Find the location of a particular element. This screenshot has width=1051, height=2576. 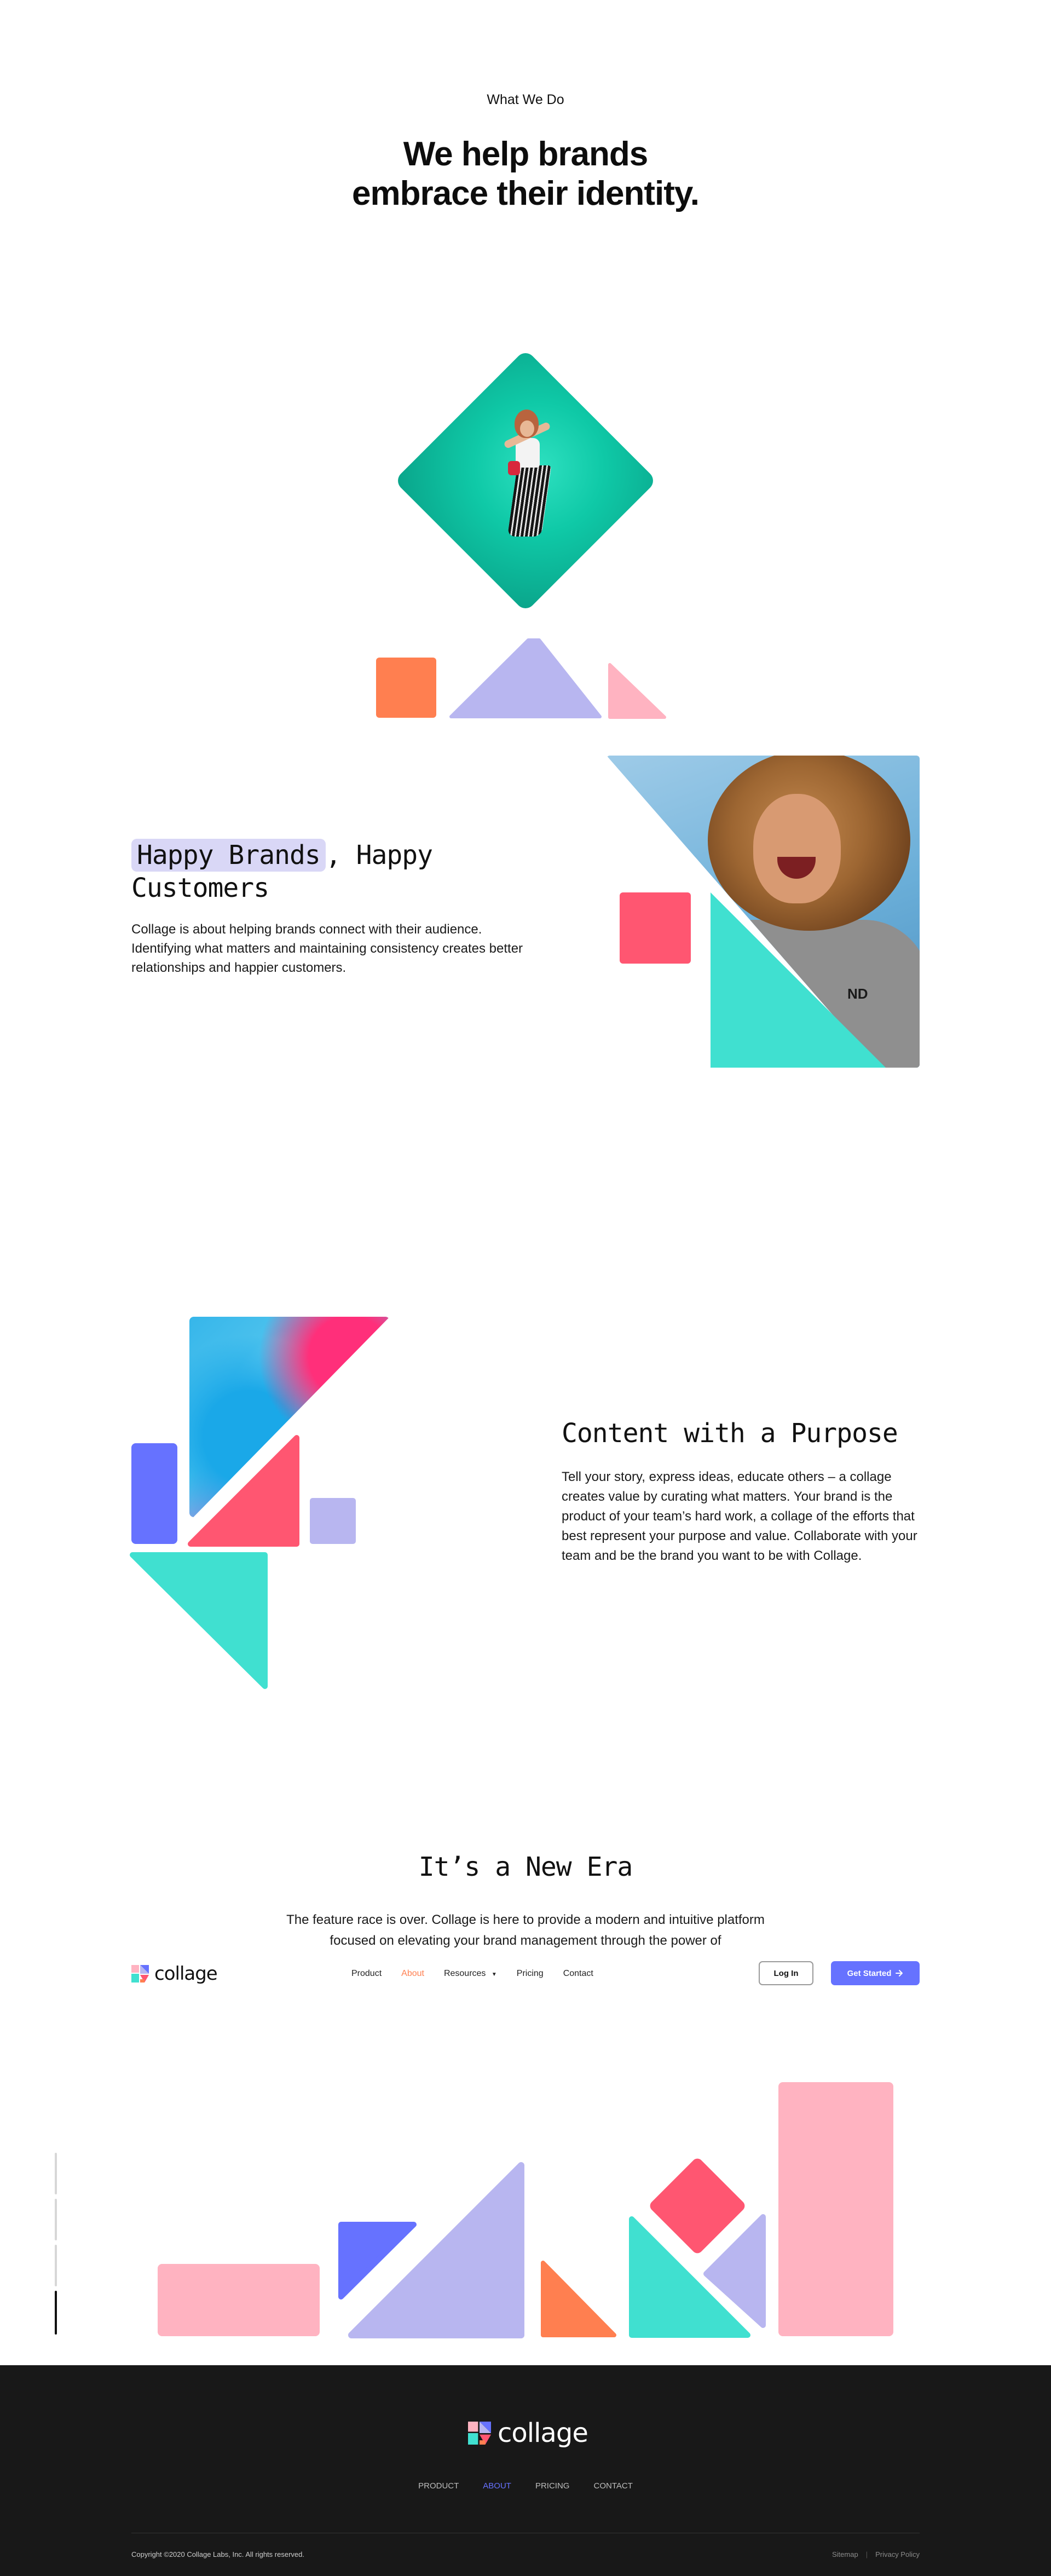

new-era-title: It’s a New Era is located at coordinates (525, 1867).